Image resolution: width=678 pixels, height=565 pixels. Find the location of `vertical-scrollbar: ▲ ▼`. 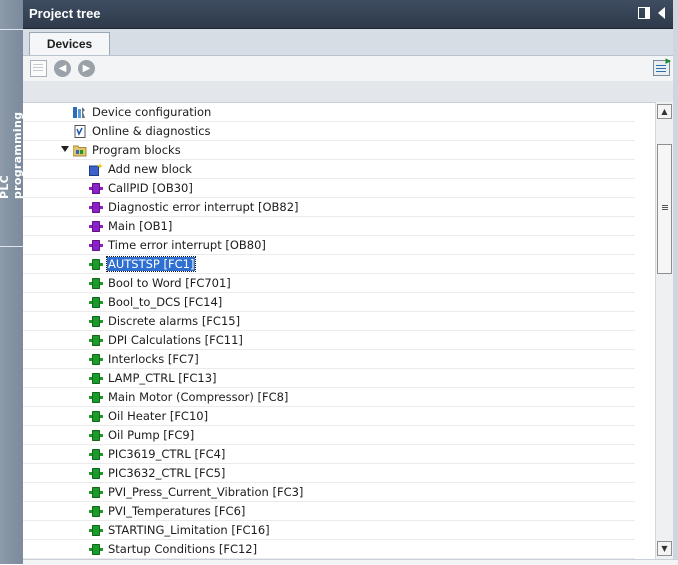

vertical-scrollbar: ▲ ▼ is located at coordinates (664, 330).